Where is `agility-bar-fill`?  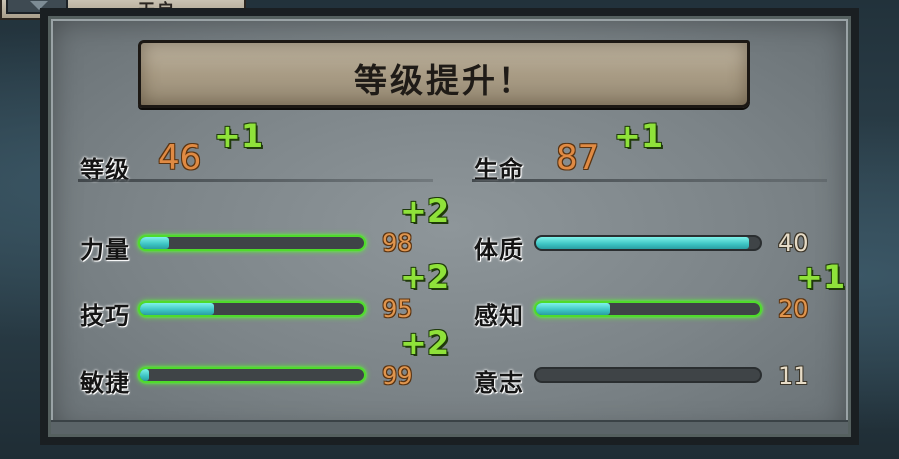
agility-bar-fill is located at coordinates (144, 375).